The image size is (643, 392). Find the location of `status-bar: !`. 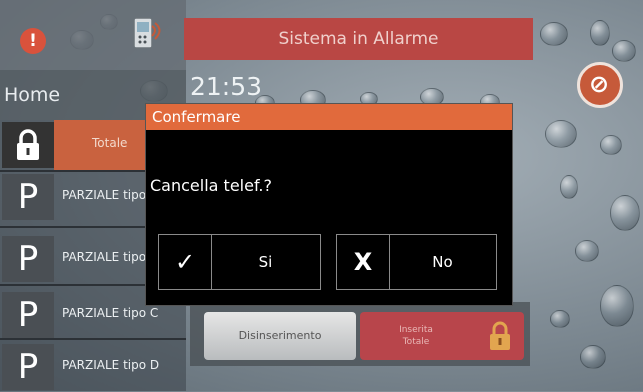

status-bar: ! is located at coordinates (93, 35).